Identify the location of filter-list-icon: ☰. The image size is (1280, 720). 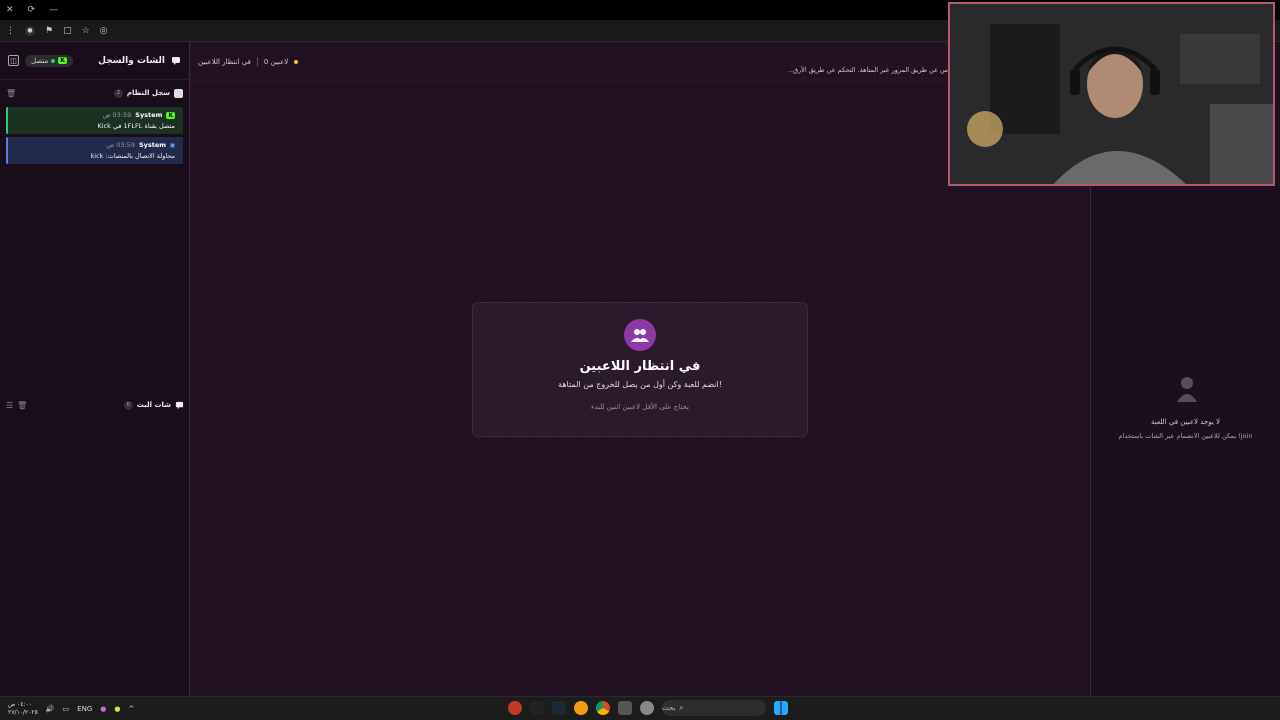
(9, 405).